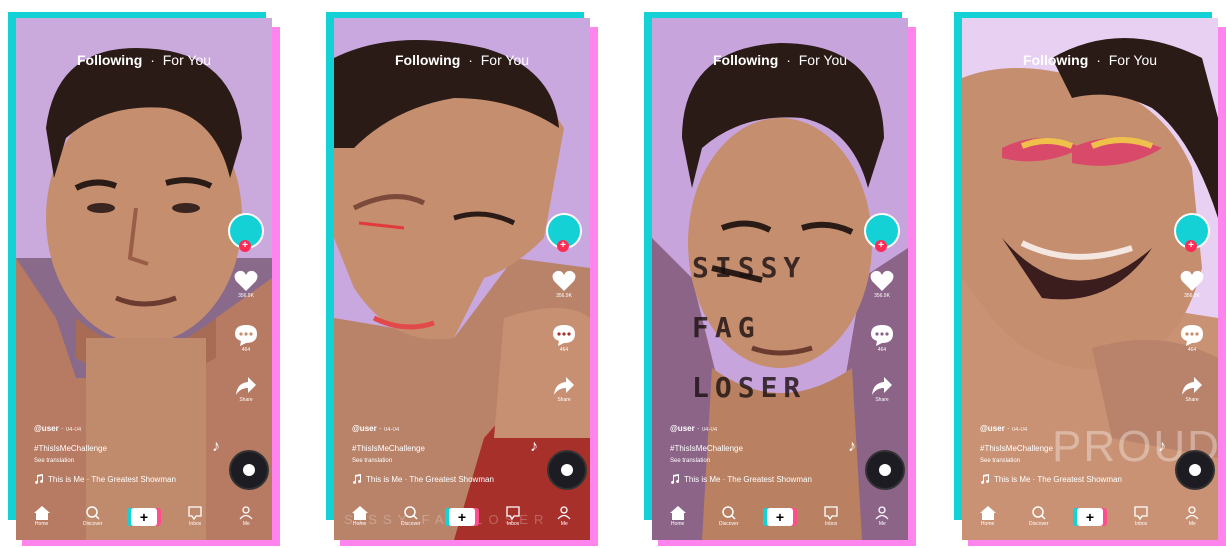  I want to click on search-icon, so click(729, 513).